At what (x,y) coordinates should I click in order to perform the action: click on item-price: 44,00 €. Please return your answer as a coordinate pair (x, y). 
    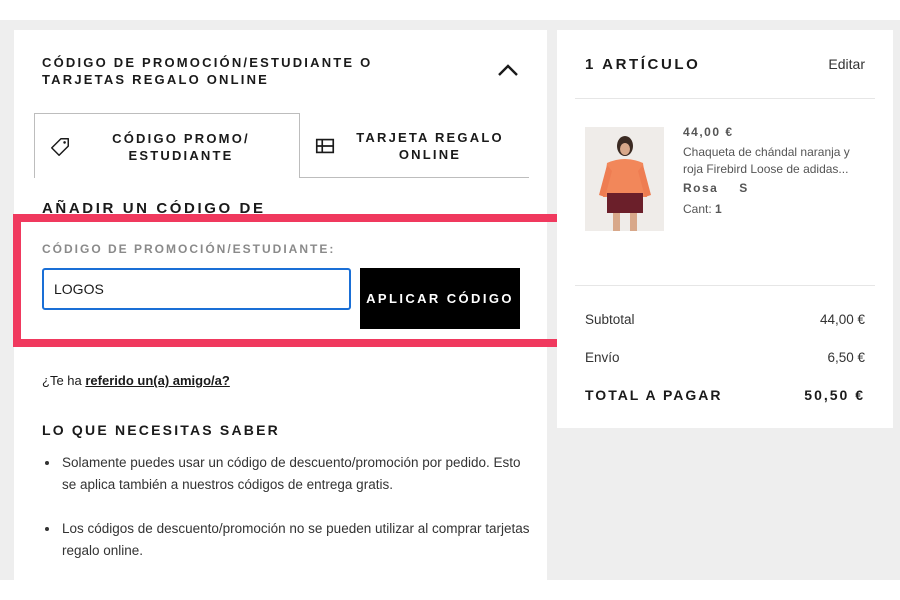
    Looking at the image, I should click on (708, 132).